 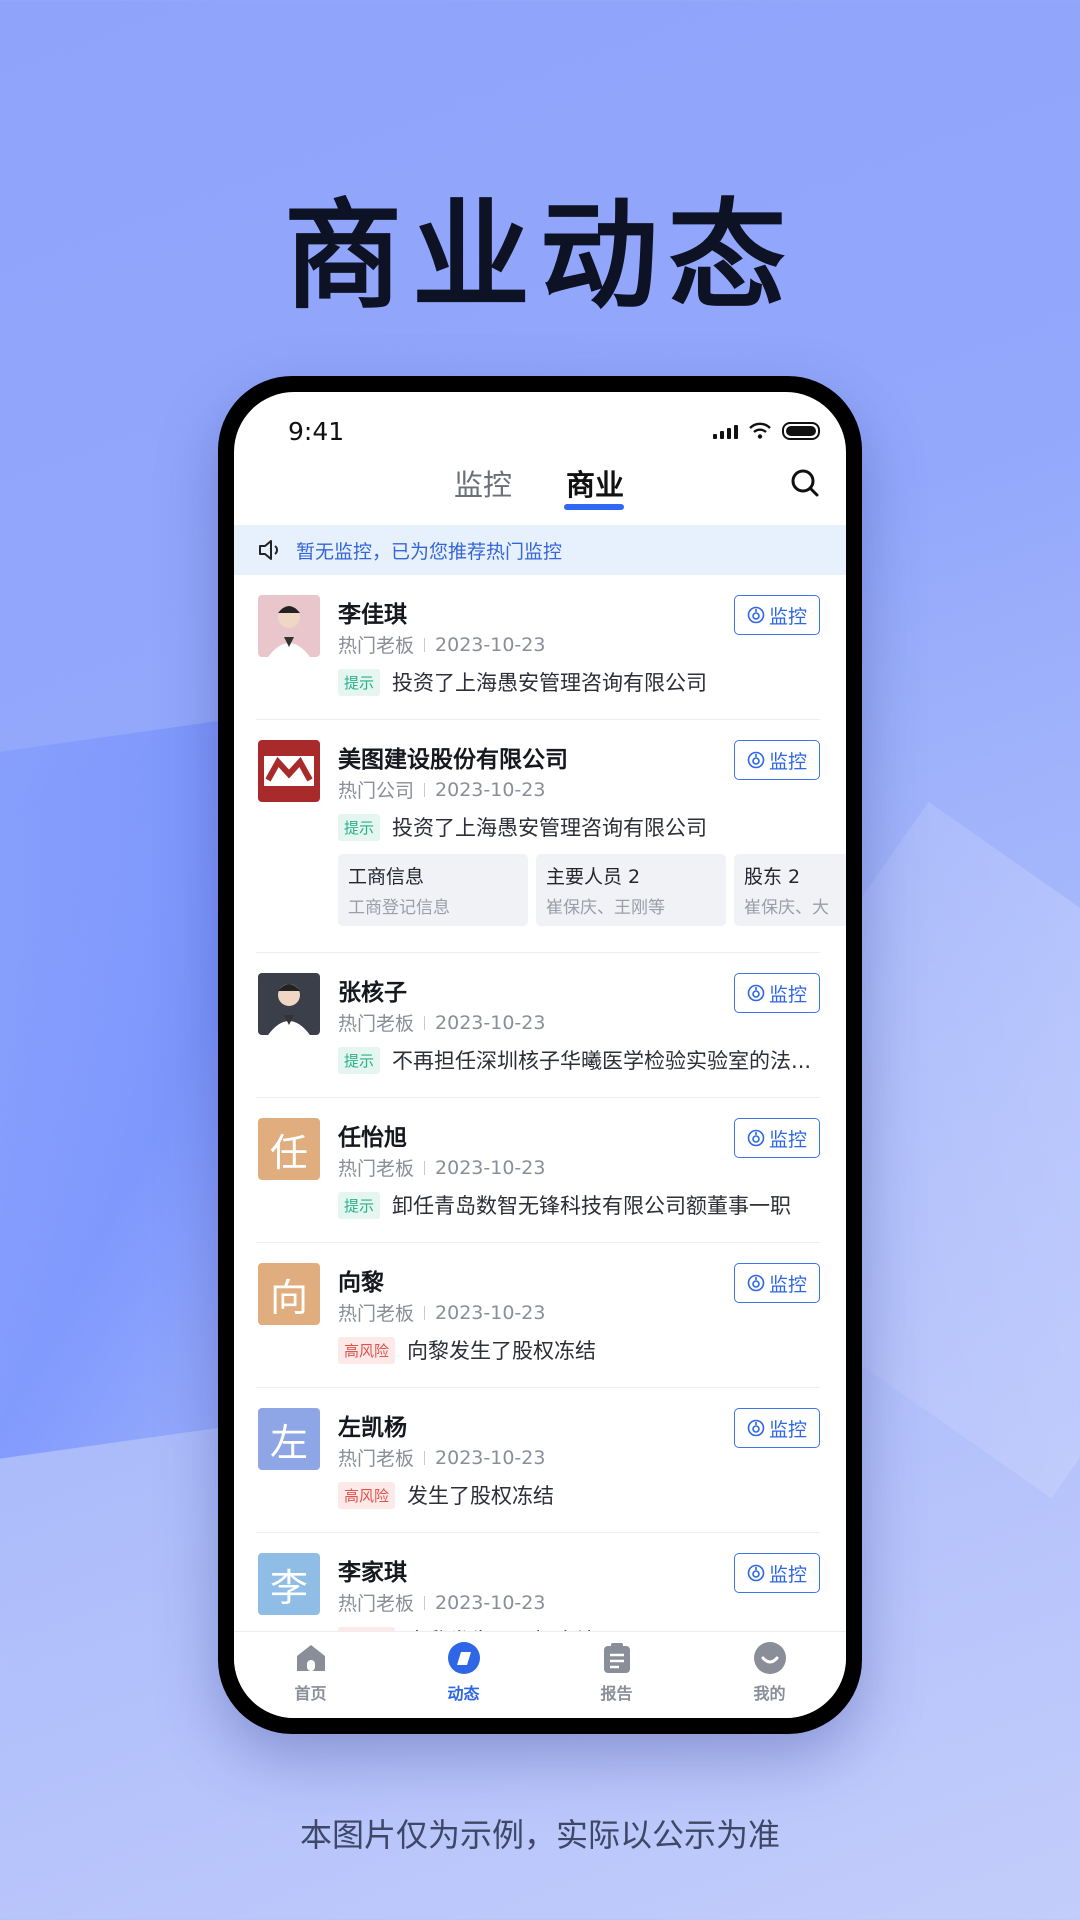 What do you see at coordinates (539, 256) in the screenshot?
I see `promo-headline: 商业动态` at bounding box center [539, 256].